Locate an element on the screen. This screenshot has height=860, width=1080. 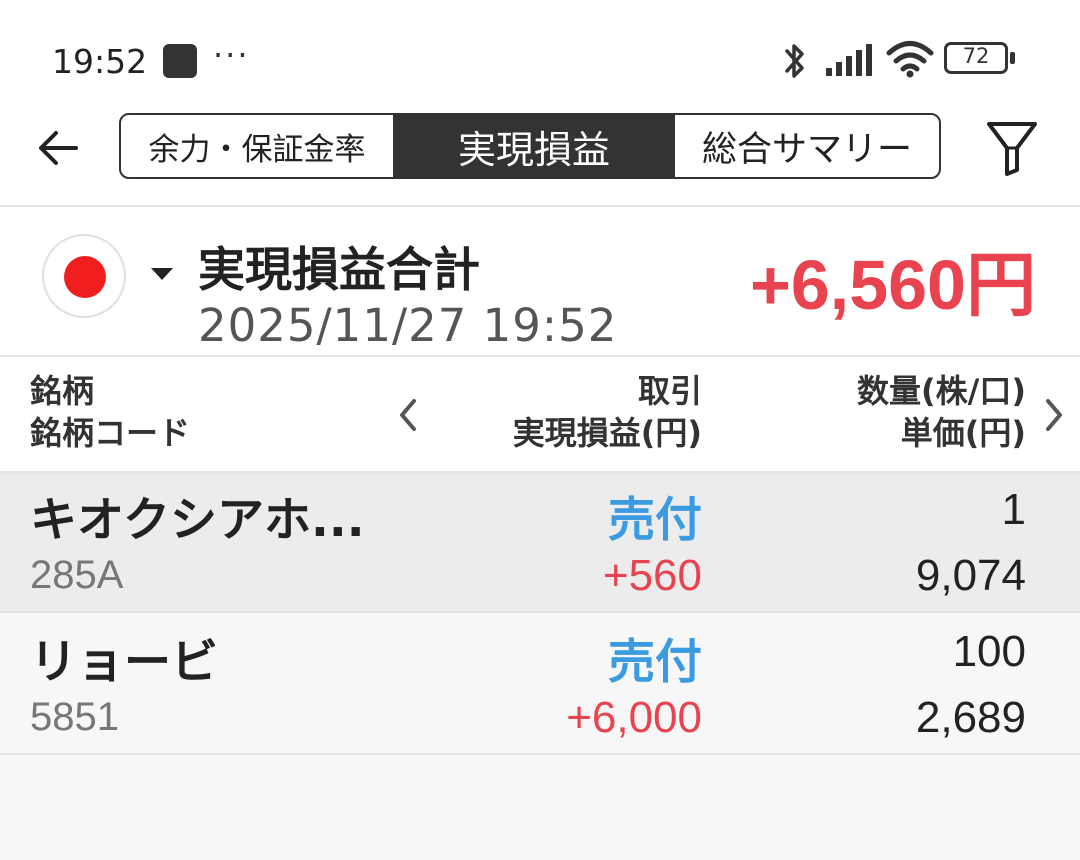
wifi-icon is located at coordinates (910, 59).